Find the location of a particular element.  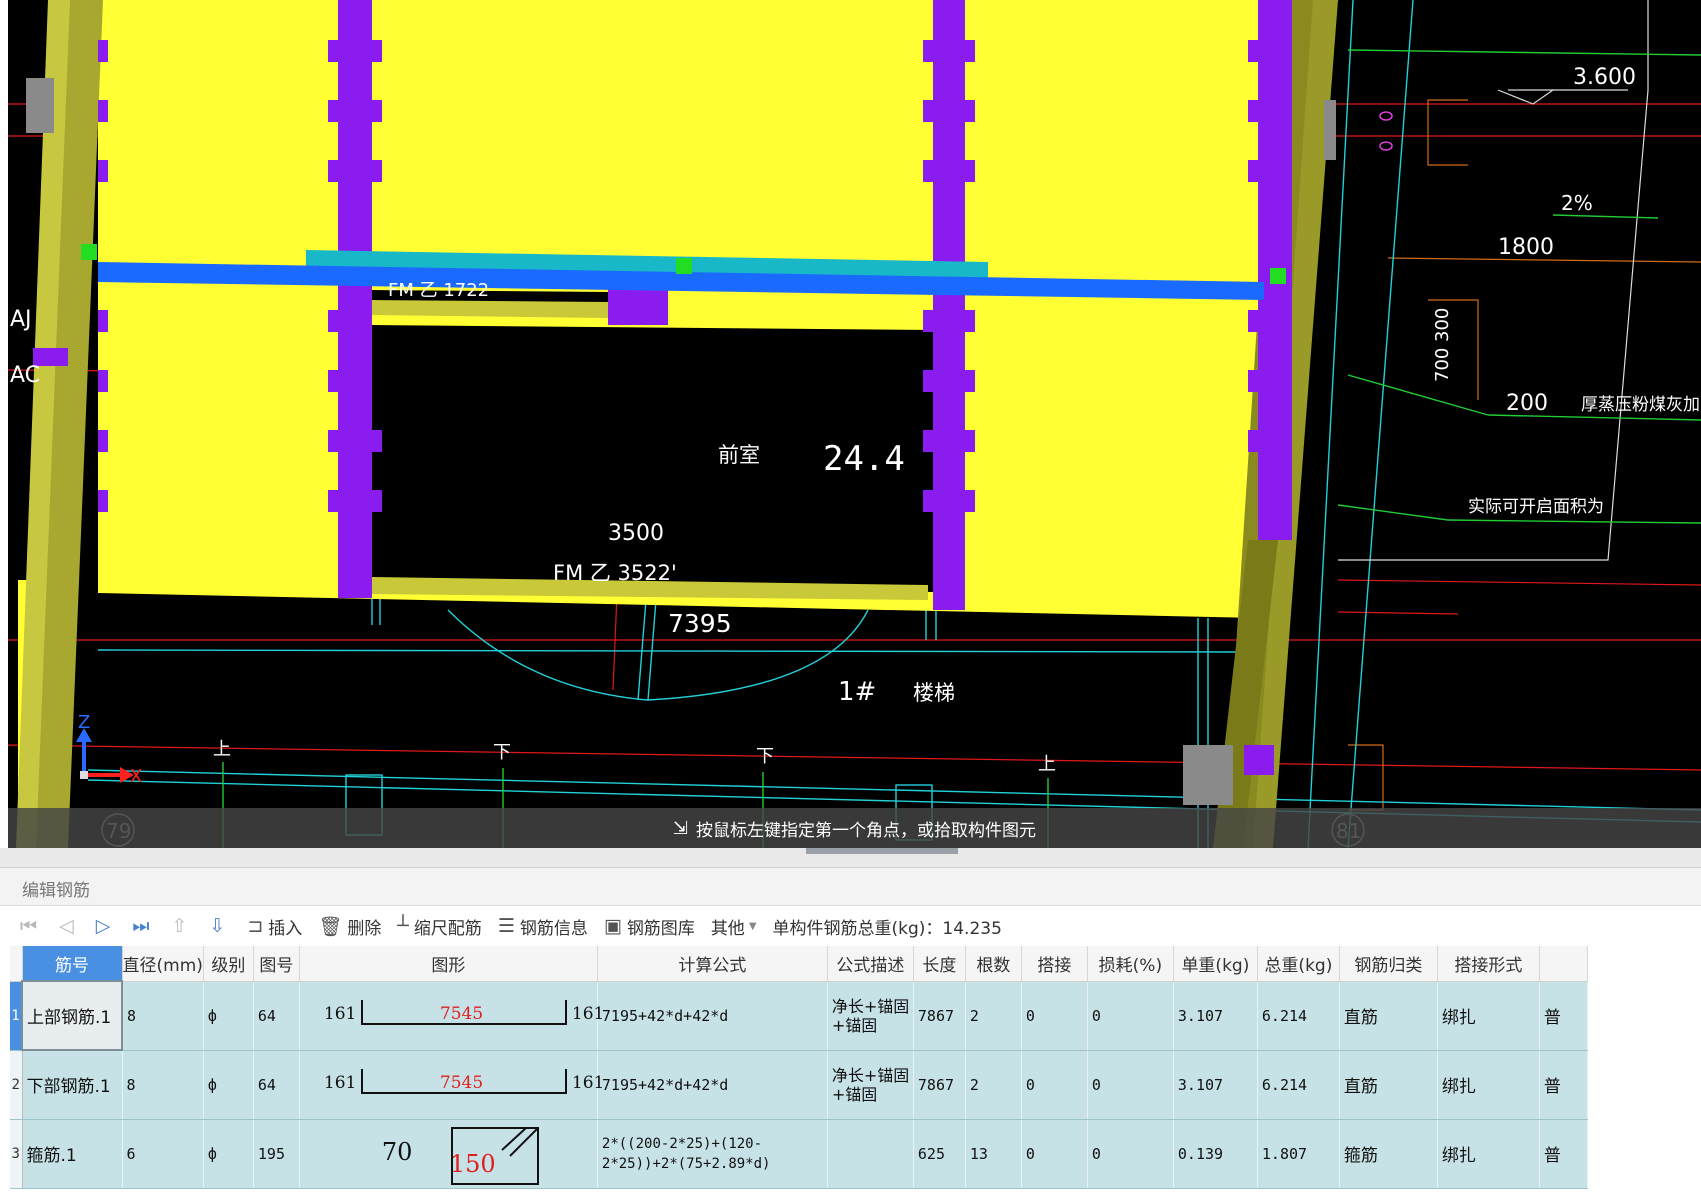

move-down-icon: ⇩ is located at coordinates (217, 926).